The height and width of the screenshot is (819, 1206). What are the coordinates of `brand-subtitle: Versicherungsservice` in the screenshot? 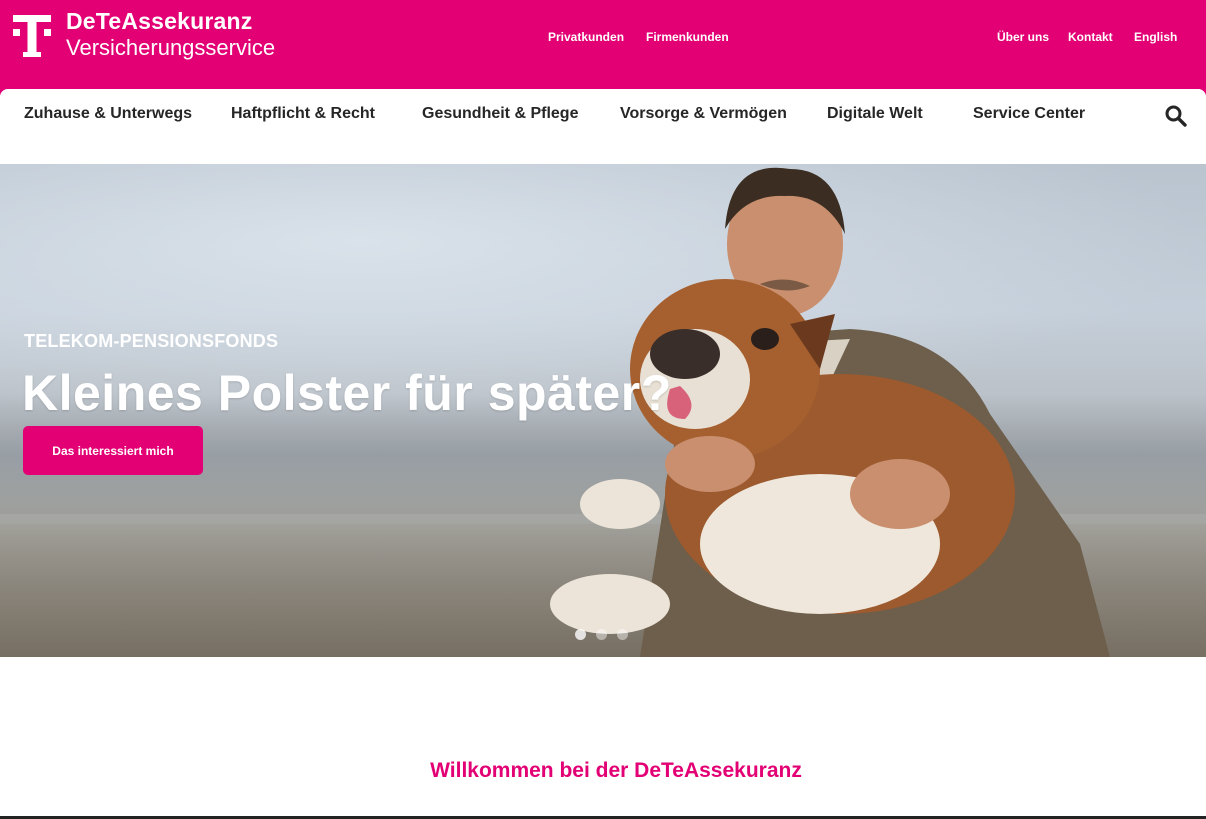 It's located at (171, 47).